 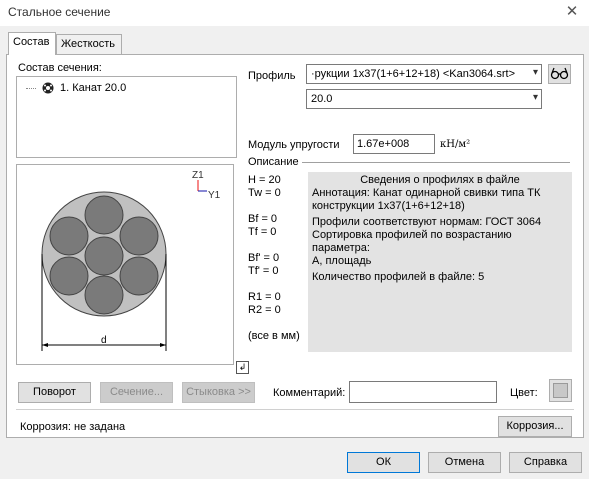 What do you see at coordinates (104, 340) in the screenshot?
I see `dimension-label: d` at bounding box center [104, 340].